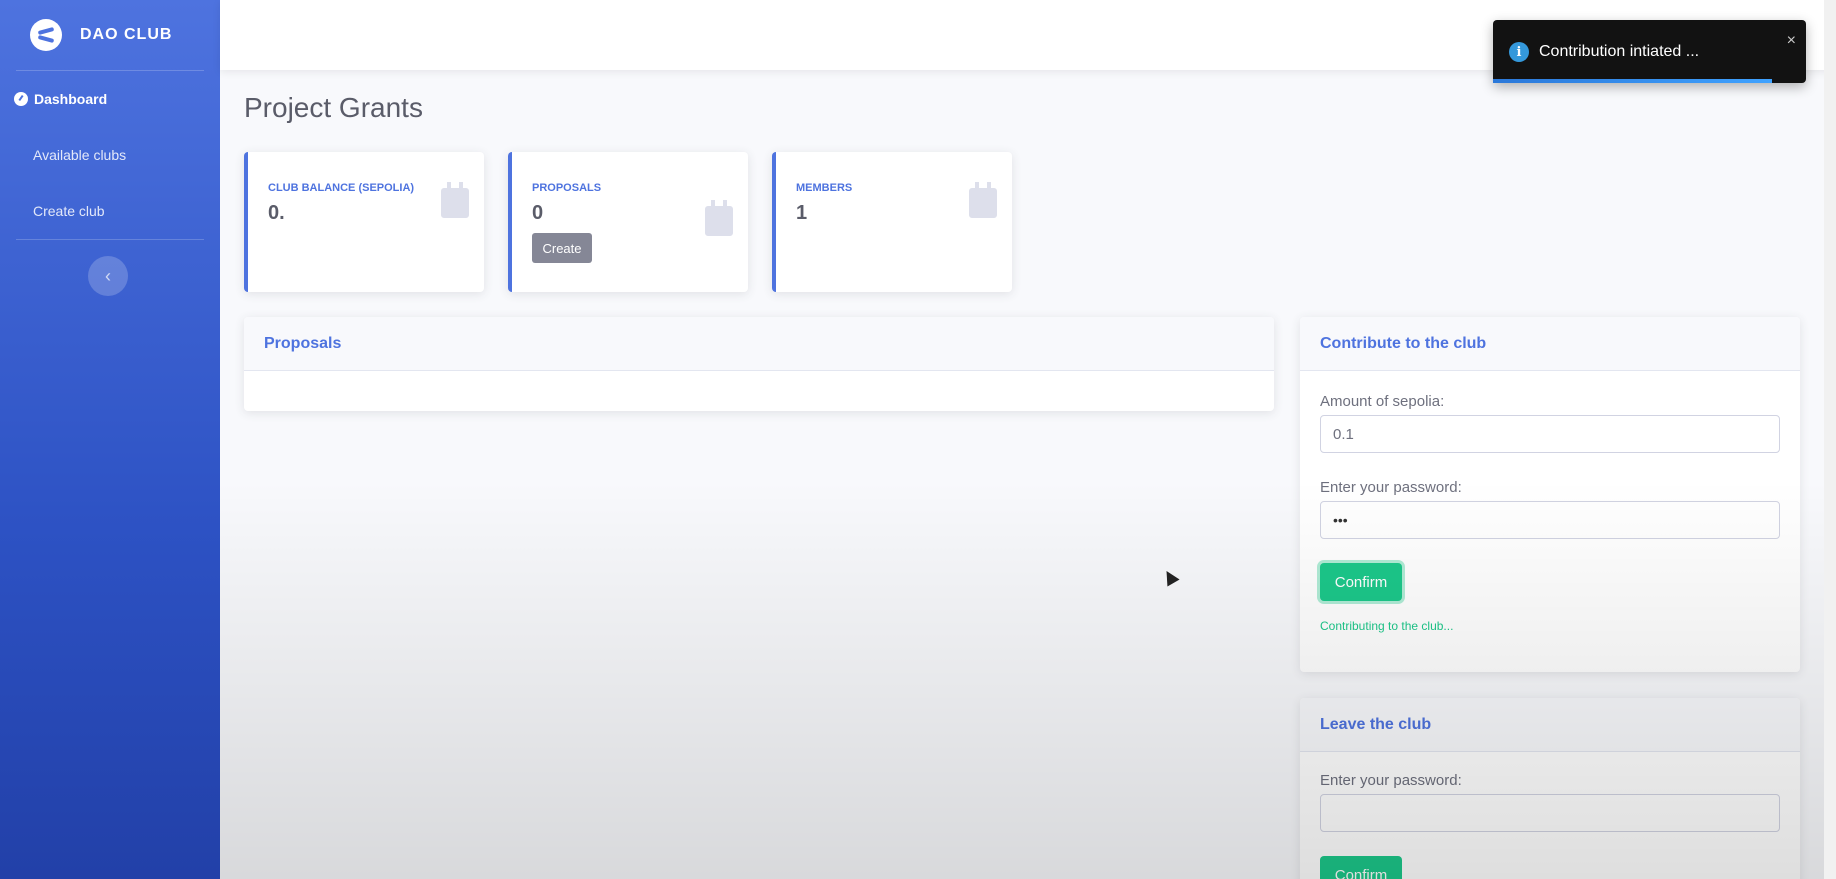  What do you see at coordinates (46, 35) in the screenshot?
I see `logo-icon` at bounding box center [46, 35].